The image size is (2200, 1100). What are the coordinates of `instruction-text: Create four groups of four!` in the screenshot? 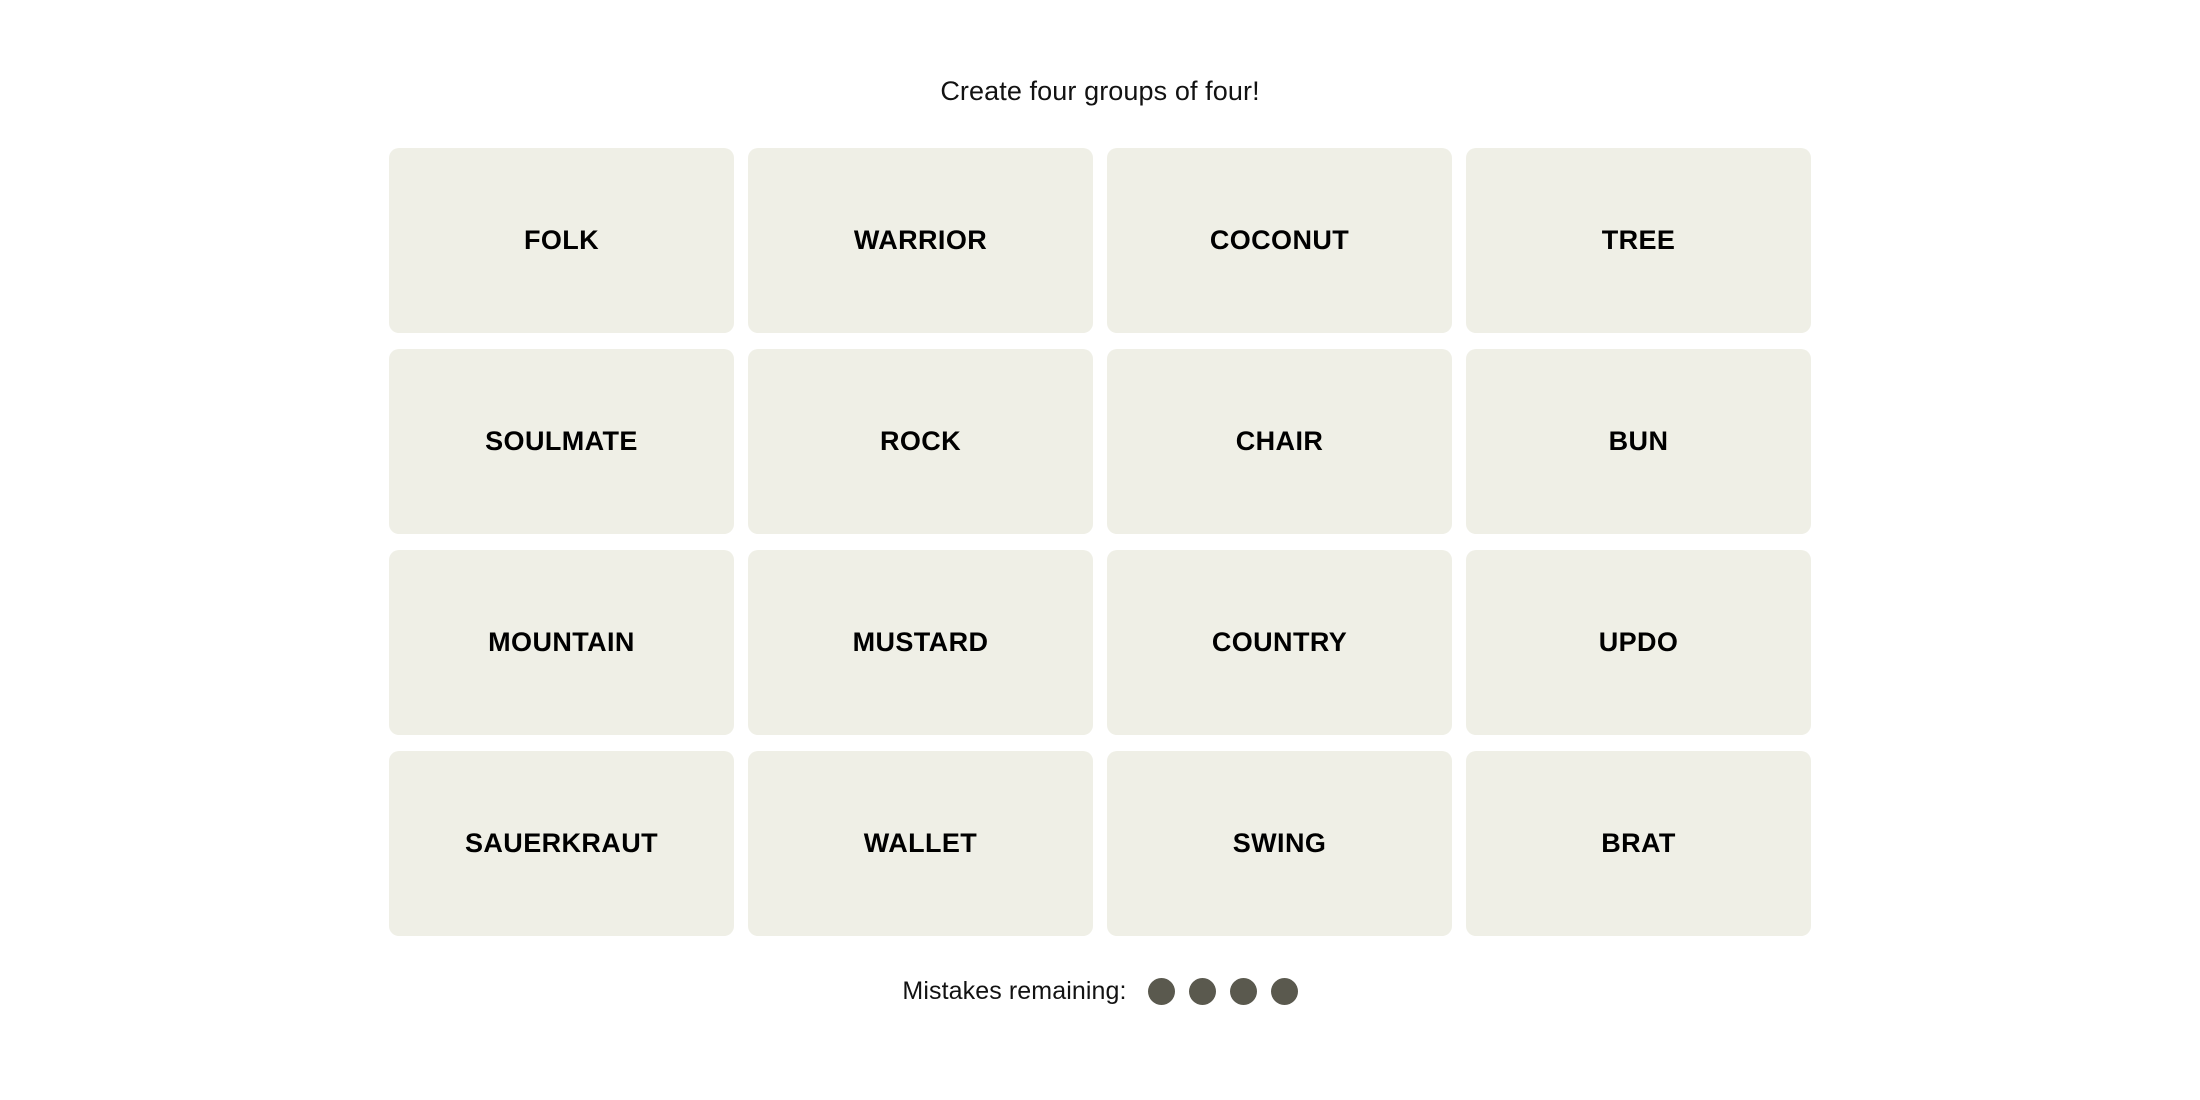 It's located at (1100, 91).